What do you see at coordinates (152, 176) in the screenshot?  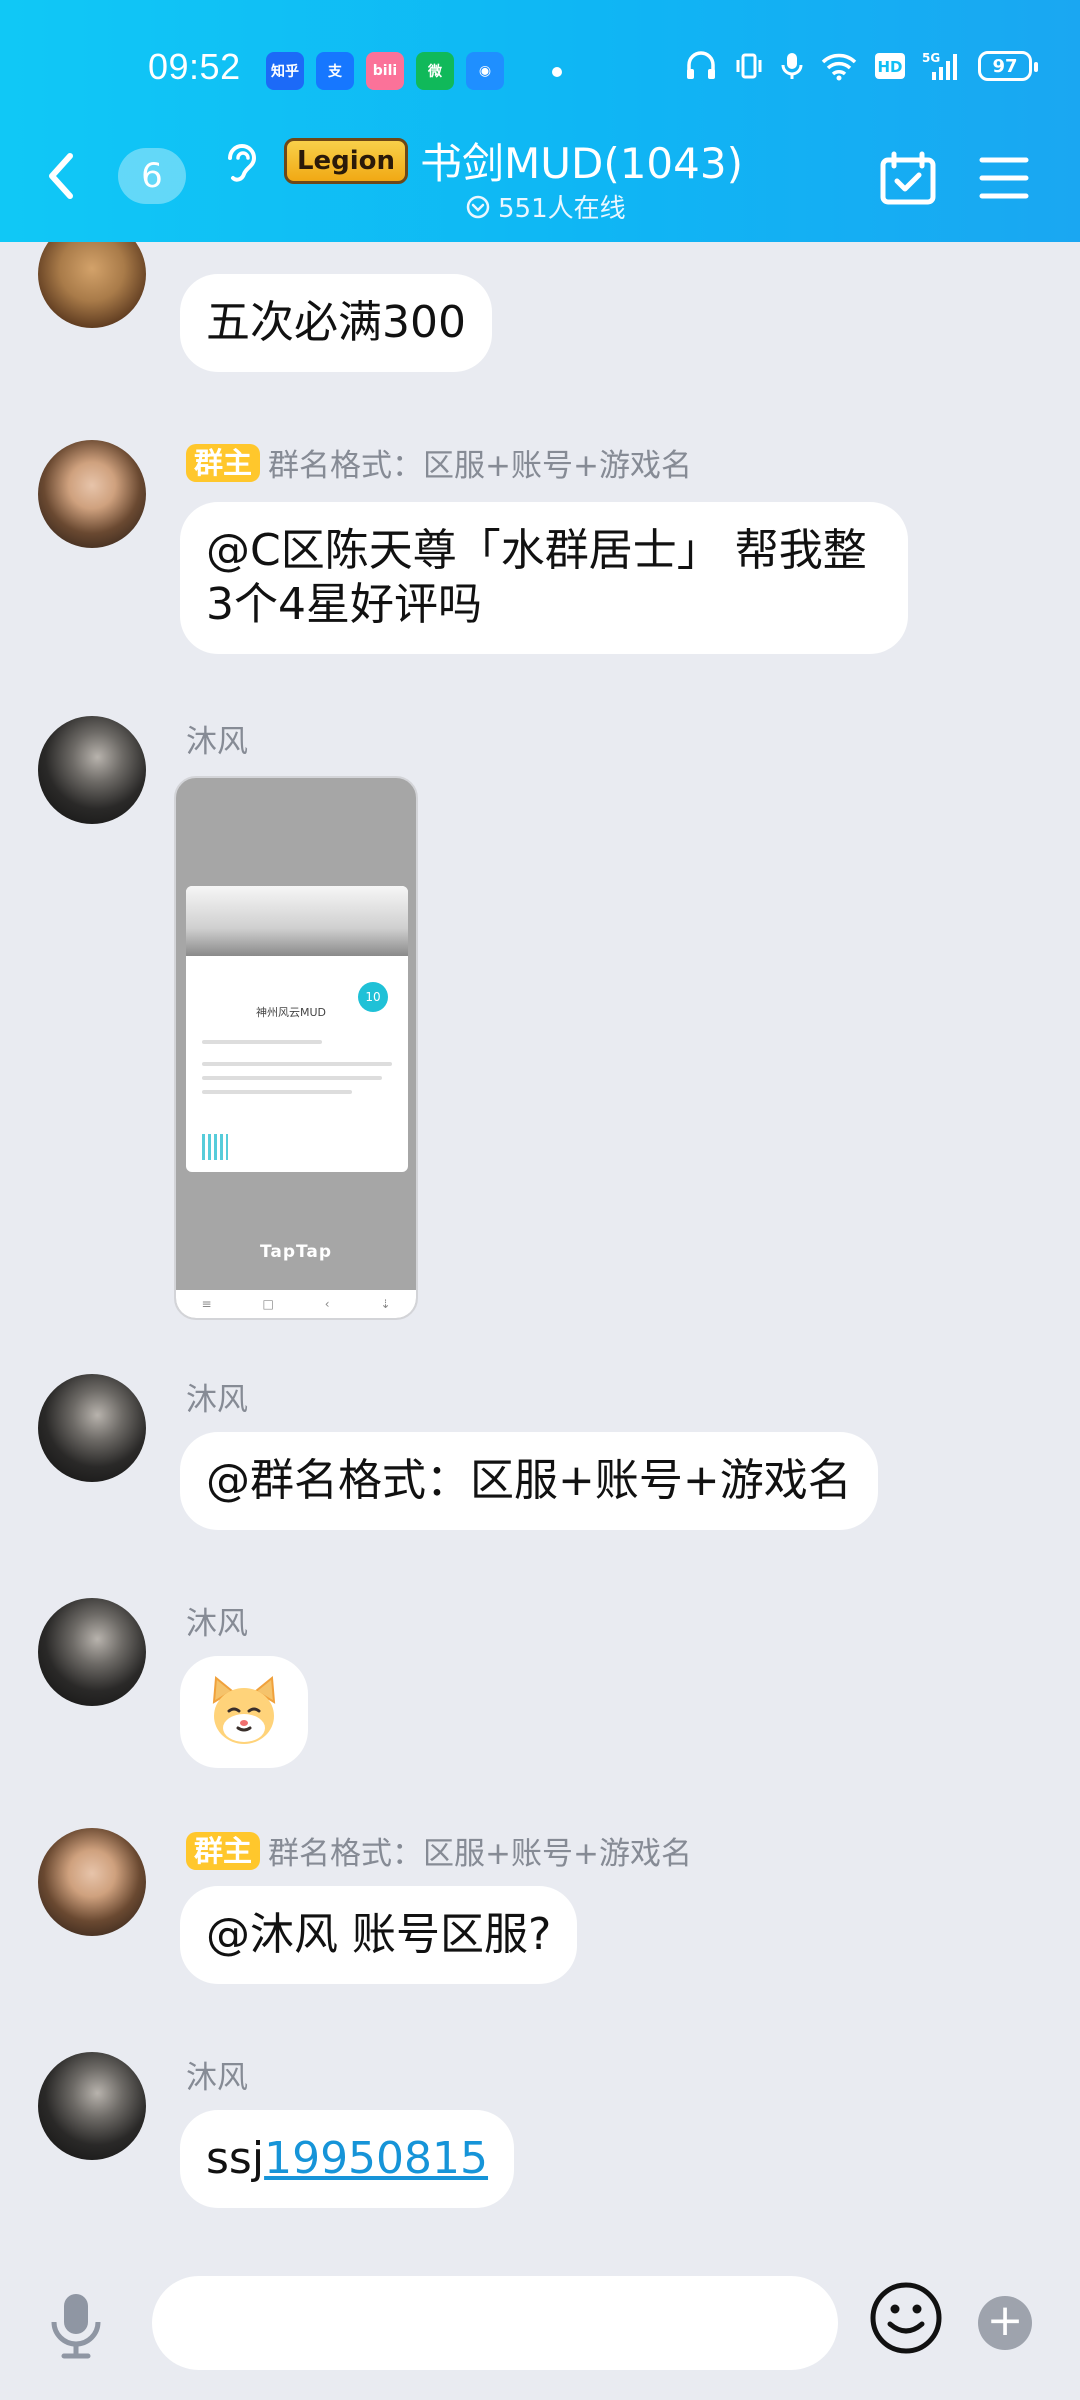 I see `unread-count-badge: 6` at bounding box center [152, 176].